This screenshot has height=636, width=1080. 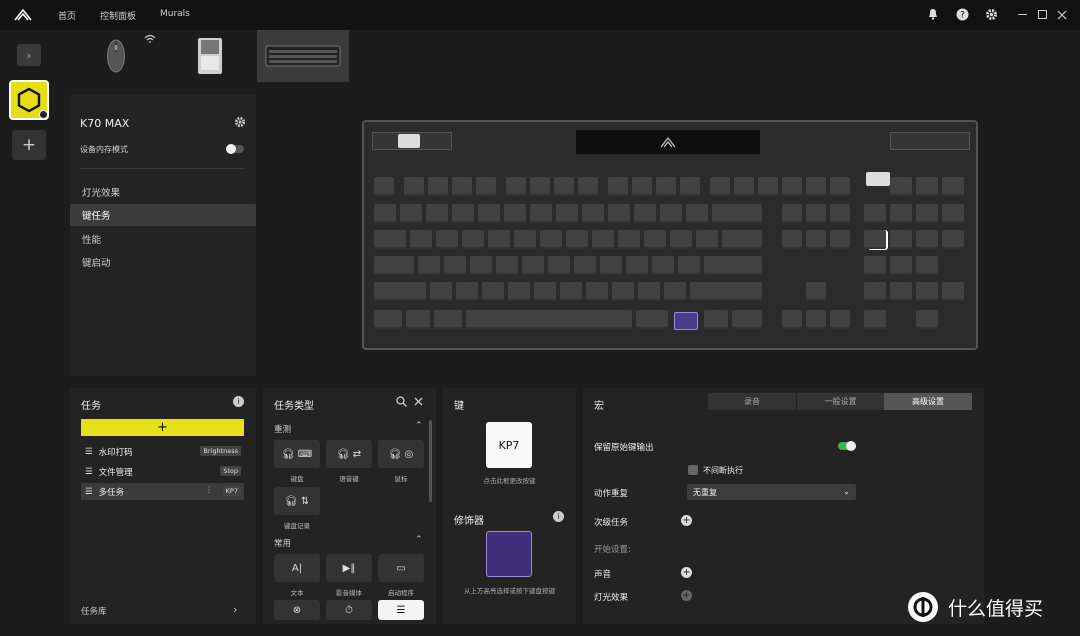 What do you see at coordinates (297, 610) in the screenshot?
I see `task-type-disable: ⊗` at bounding box center [297, 610].